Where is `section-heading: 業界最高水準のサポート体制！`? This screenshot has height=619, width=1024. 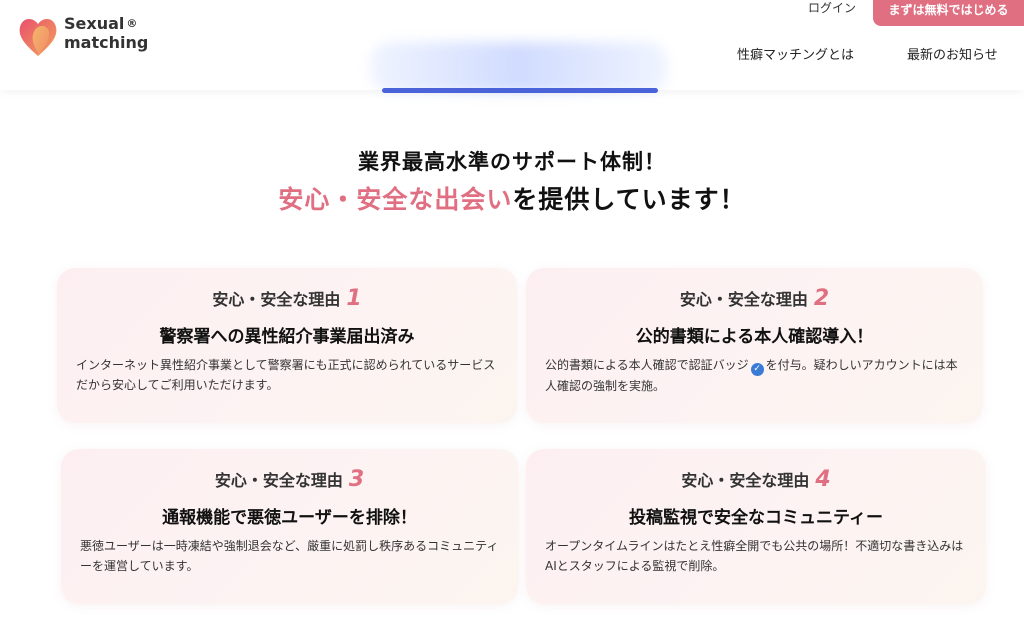 section-heading: 業界最高水準のサポート体制！ is located at coordinates (512, 162).